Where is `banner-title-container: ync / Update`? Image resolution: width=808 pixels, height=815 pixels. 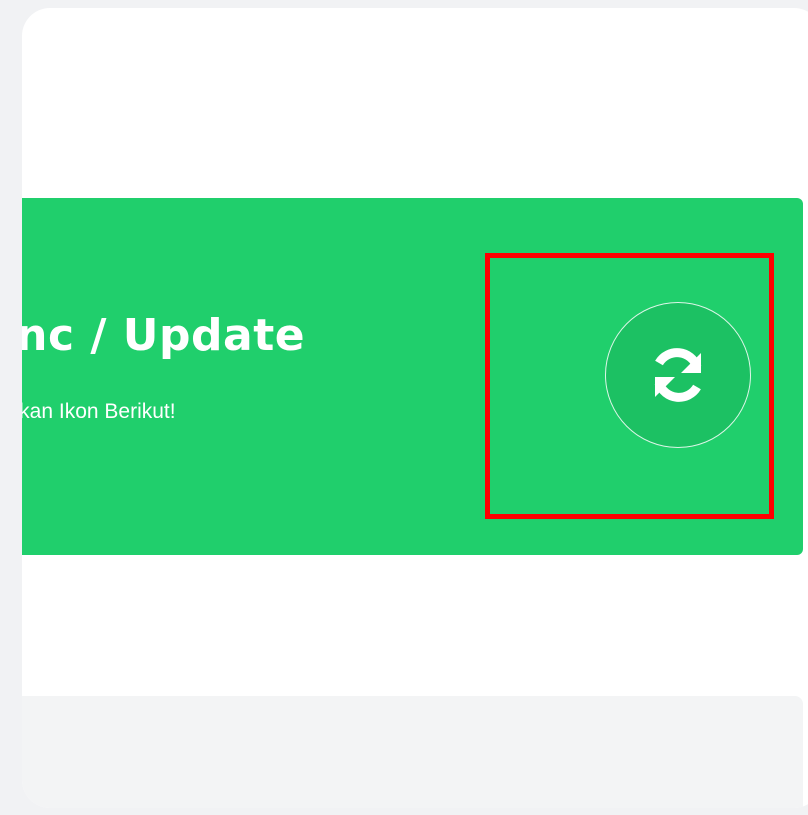 banner-title-container: ync / Update is located at coordinates (252, 338).